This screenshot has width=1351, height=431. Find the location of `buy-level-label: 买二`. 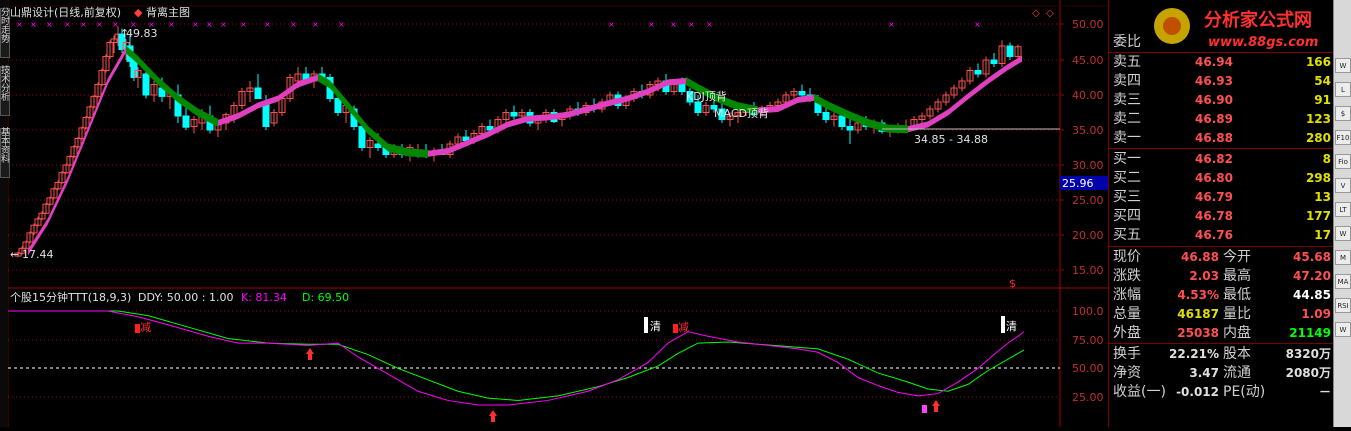

buy-level-label: 买二 is located at coordinates (1127, 178).